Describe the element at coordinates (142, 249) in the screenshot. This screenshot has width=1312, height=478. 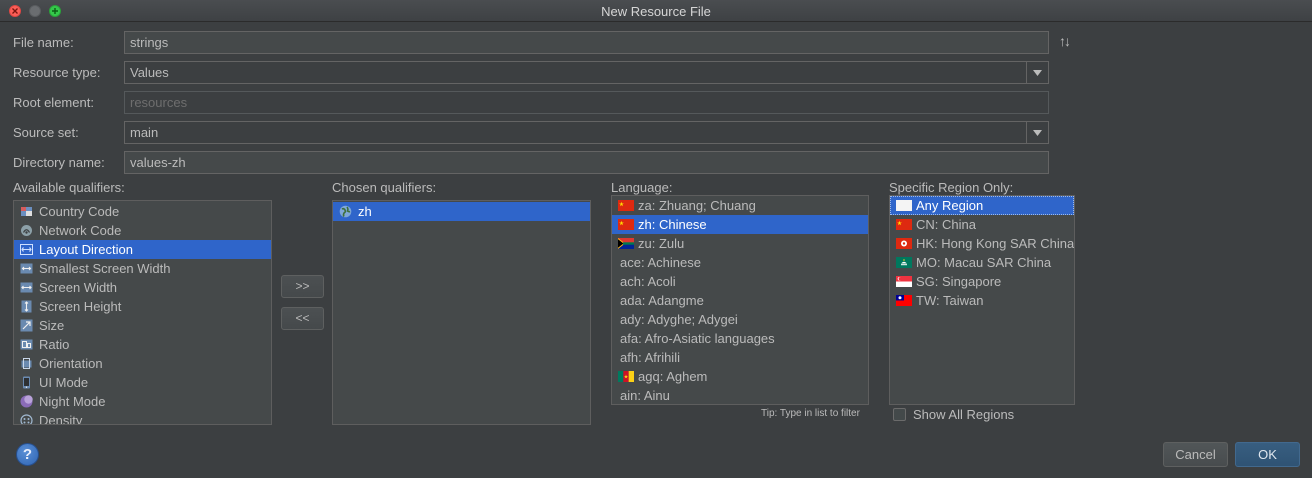
I see `qualifier-item-layout-direction: Layout Direction` at that location.